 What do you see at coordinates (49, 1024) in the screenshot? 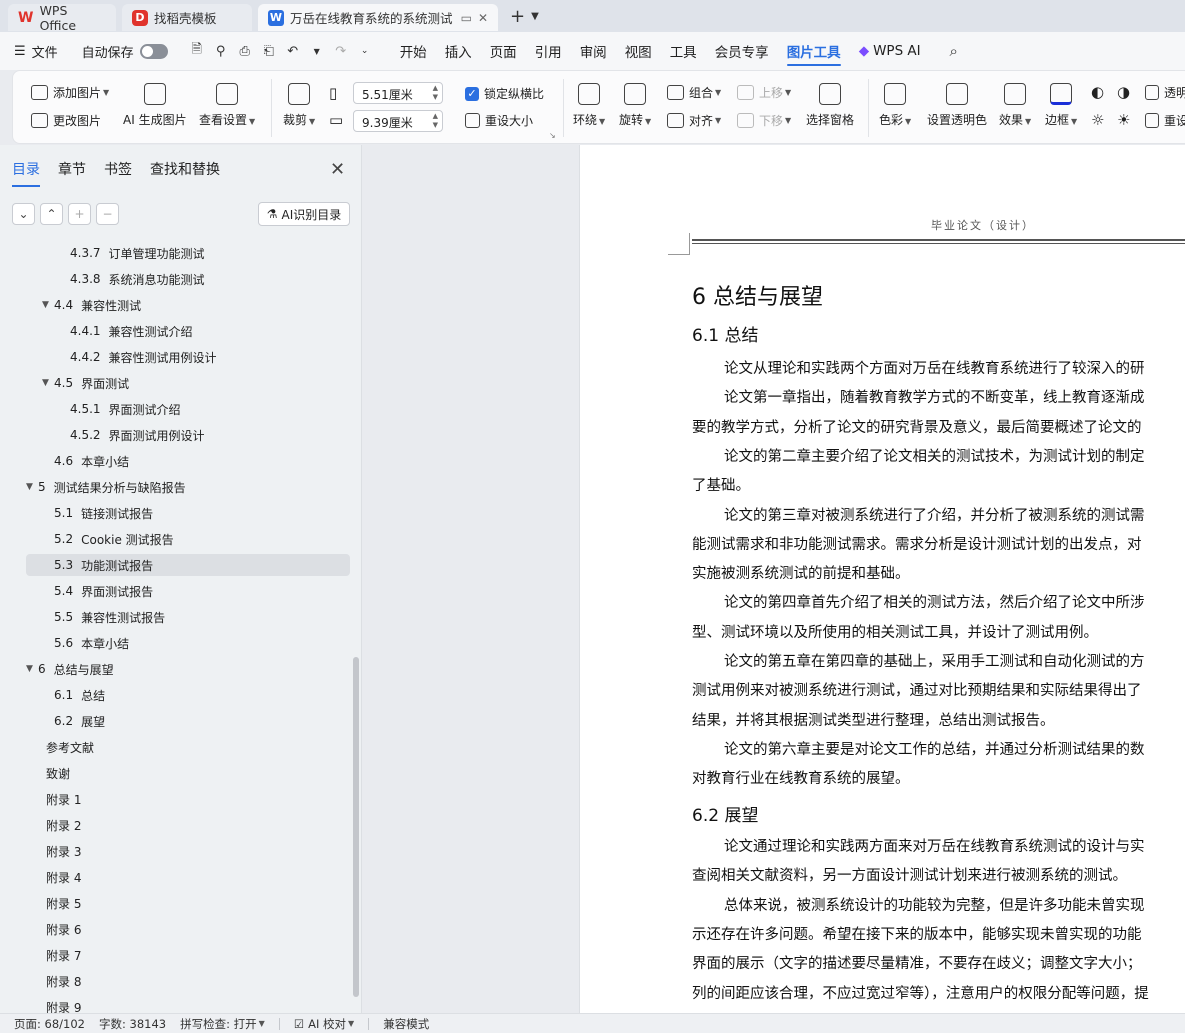
I see `page-count: 页面: 68/102` at bounding box center [49, 1024].